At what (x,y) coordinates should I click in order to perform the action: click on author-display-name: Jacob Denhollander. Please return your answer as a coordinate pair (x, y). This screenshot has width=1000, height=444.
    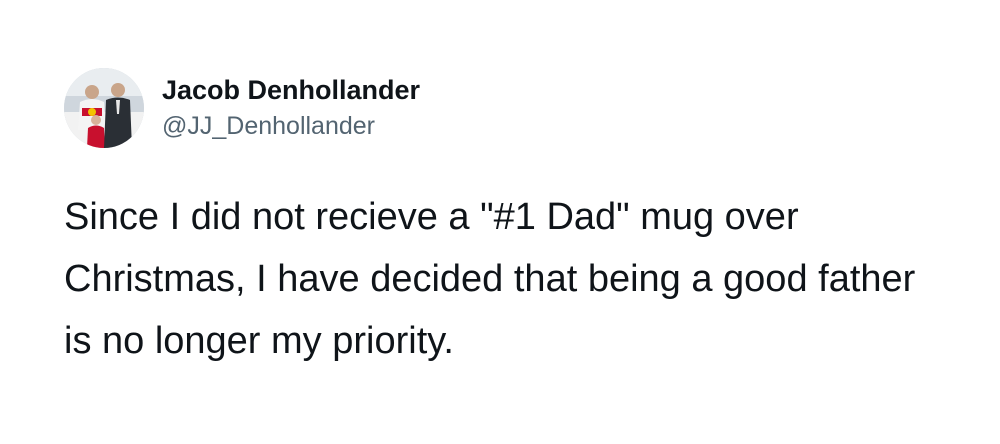
    Looking at the image, I should click on (291, 90).